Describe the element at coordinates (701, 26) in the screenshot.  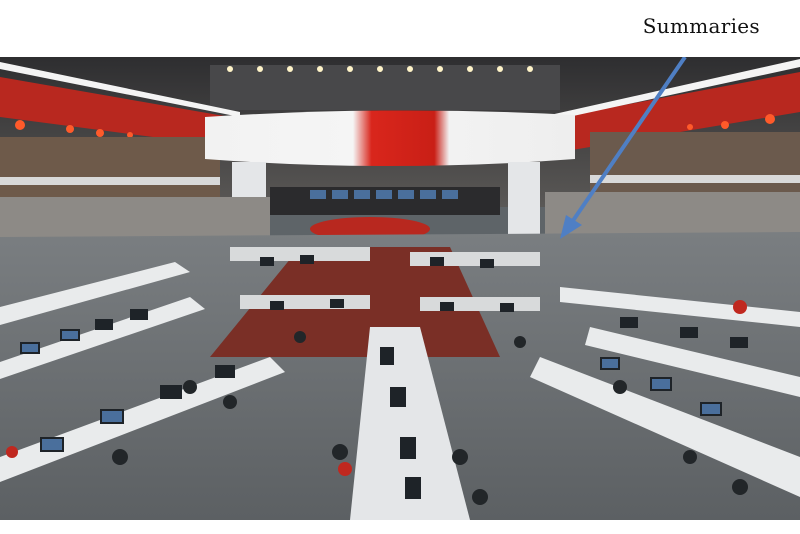
I see `page-title: Summaries` at that location.